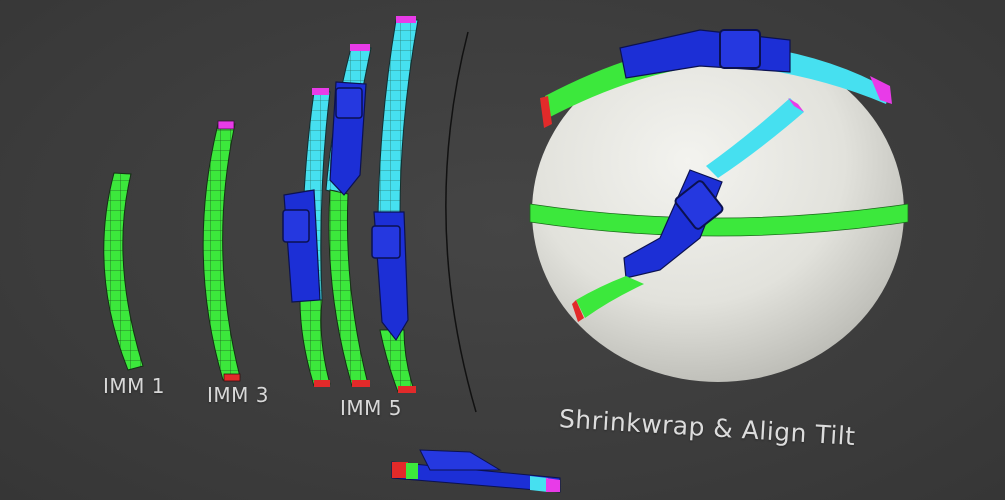 This screenshot has width=1005, height=500. What do you see at coordinates (123, 271) in the screenshot?
I see `strap-imm1` at bounding box center [123, 271].